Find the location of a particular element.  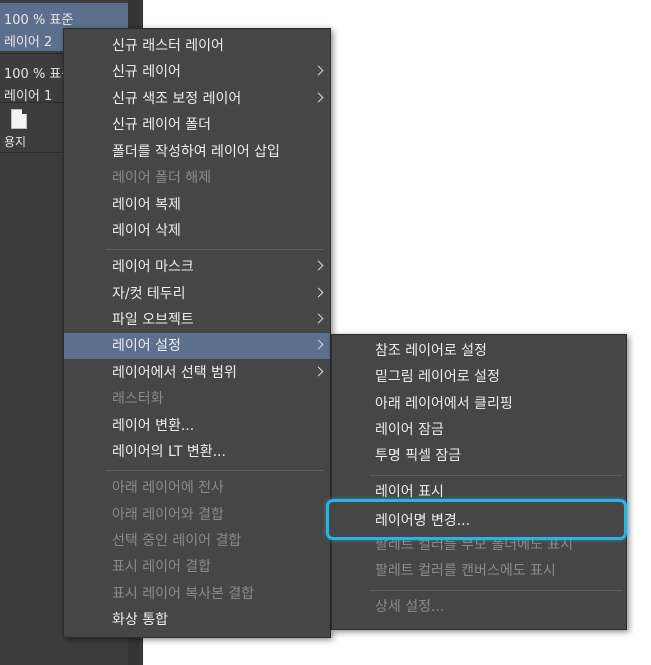

menu-item-delete-layer: 레이어 삭제 is located at coordinates (197, 231).